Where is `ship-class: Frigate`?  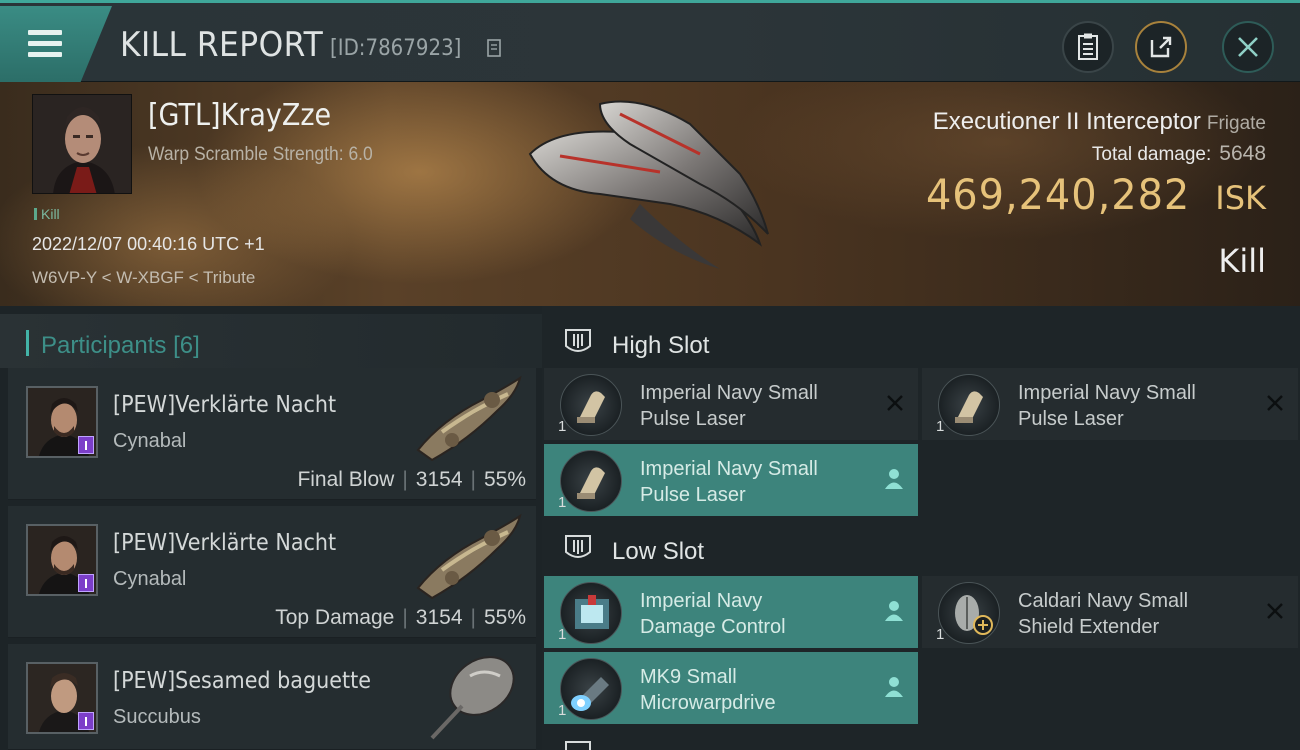
ship-class: Frigate is located at coordinates (1236, 123).